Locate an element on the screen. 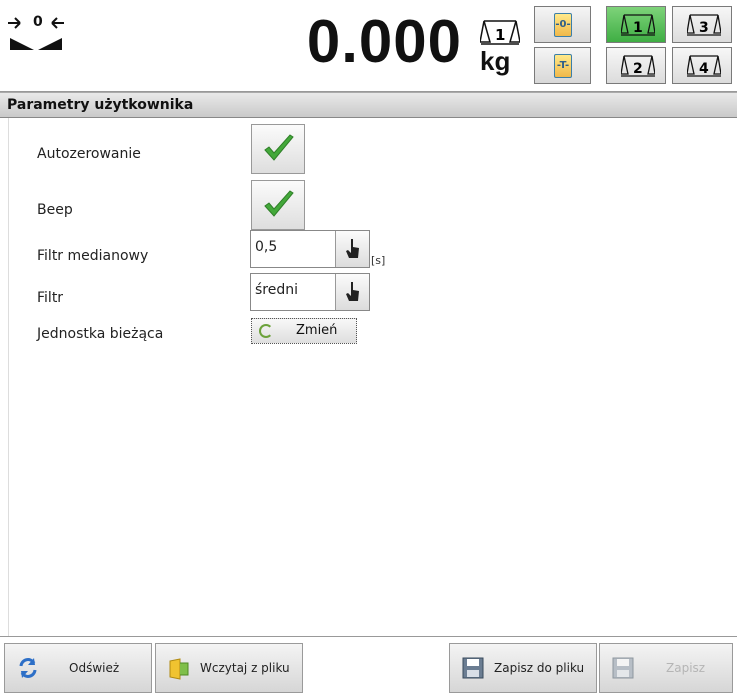 The height and width of the screenshot is (696, 737). median-filter-field: 0,5 is located at coordinates (310, 249).